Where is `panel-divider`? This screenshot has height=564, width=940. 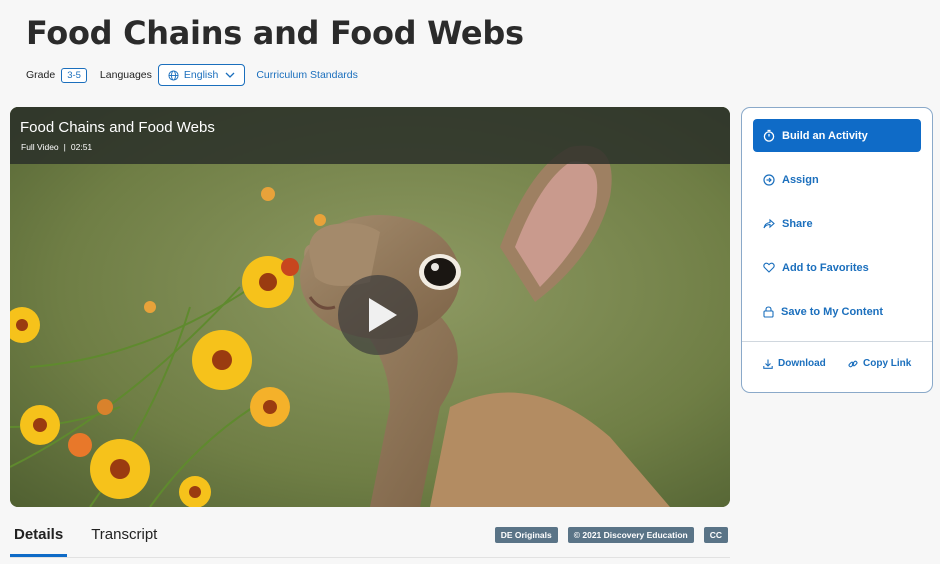 panel-divider is located at coordinates (837, 341).